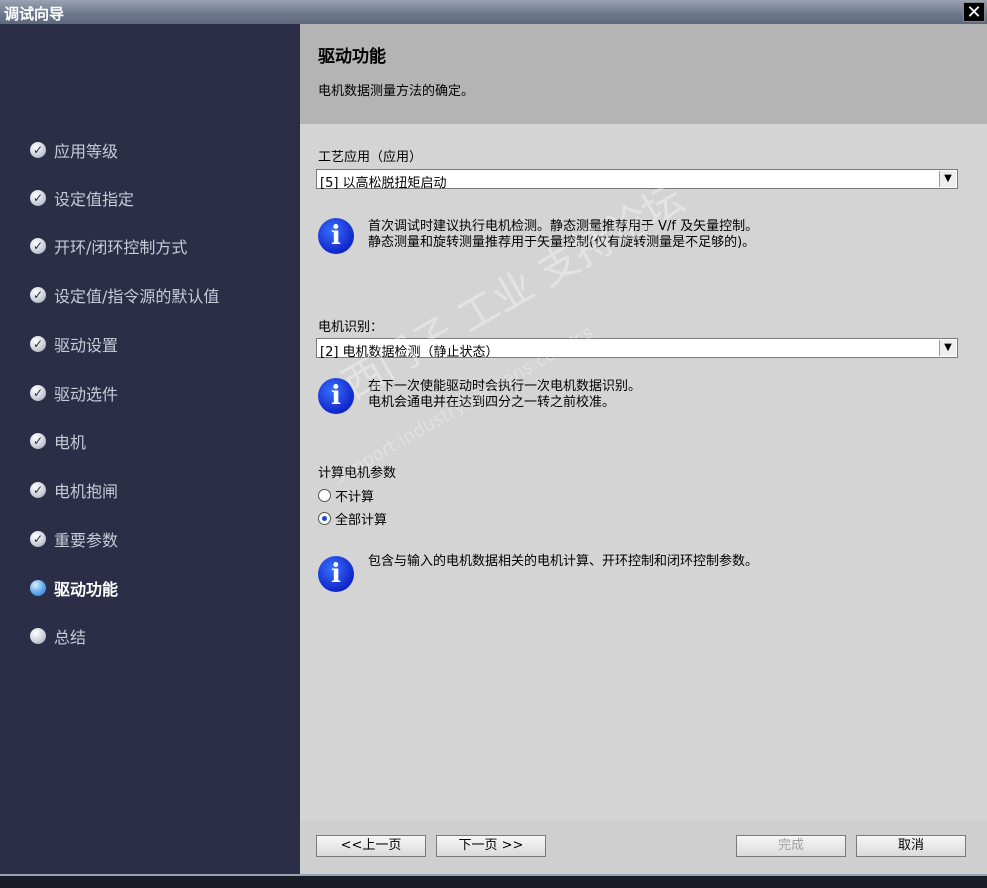 This screenshot has height=888, width=987. What do you see at coordinates (86, 151) in the screenshot?
I see `sidebar-item-label: 应用等级` at bounding box center [86, 151].